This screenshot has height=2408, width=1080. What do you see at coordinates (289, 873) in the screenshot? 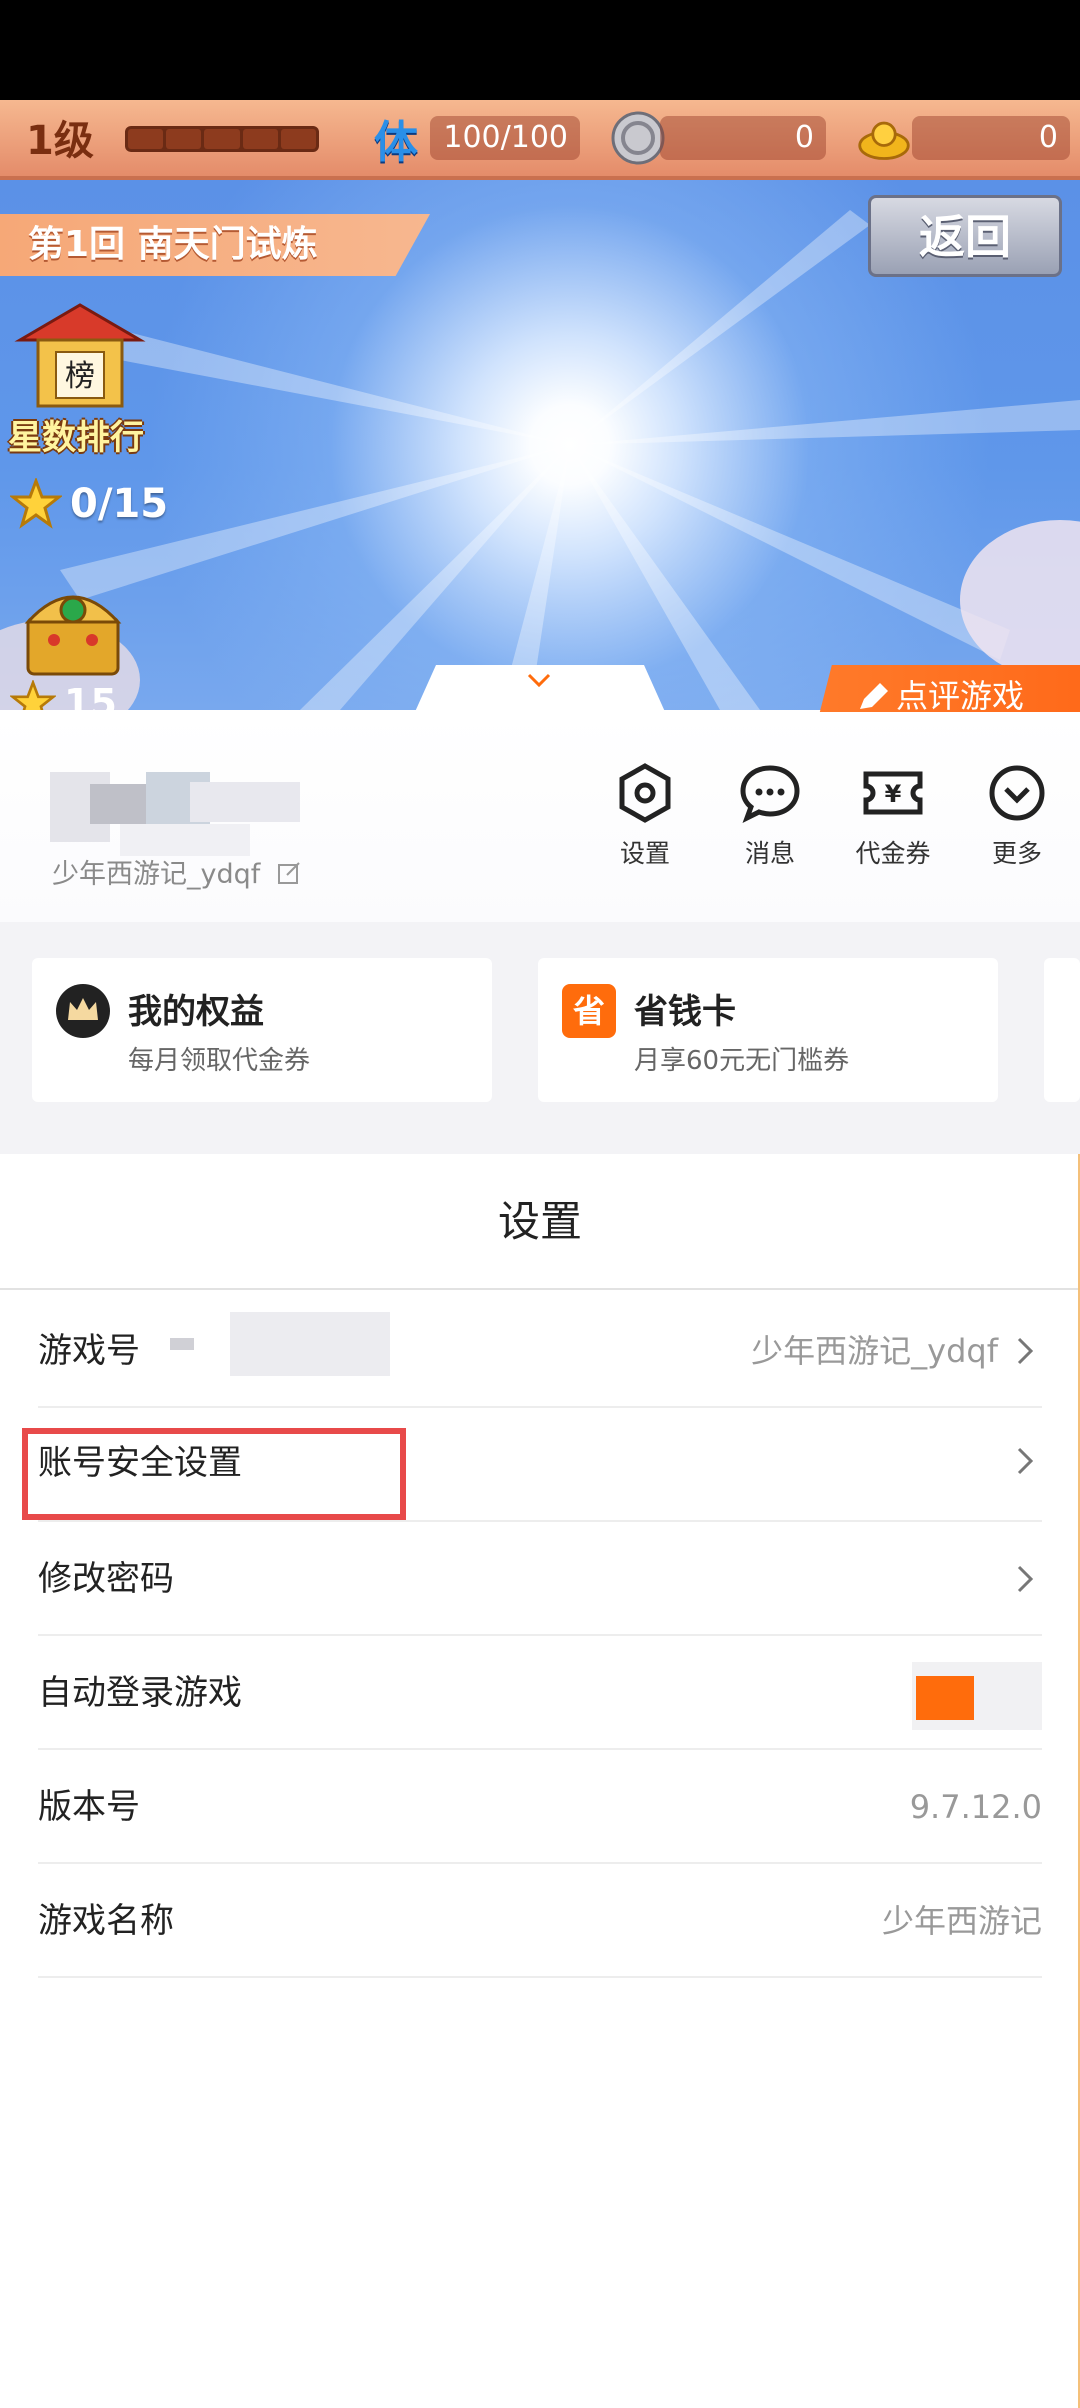
I see `edit-icon` at bounding box center [289, 873].